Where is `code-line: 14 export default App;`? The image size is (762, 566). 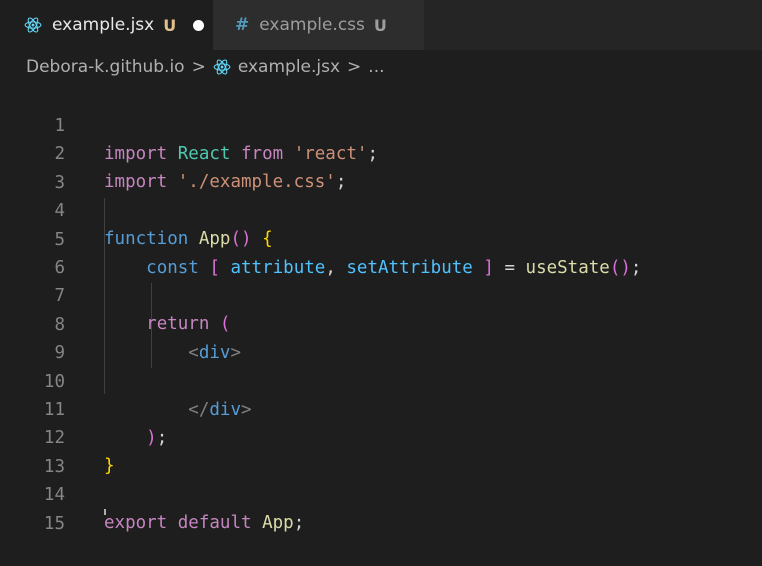
code-line: 14 export default App; is located at coordinates (381, 493).